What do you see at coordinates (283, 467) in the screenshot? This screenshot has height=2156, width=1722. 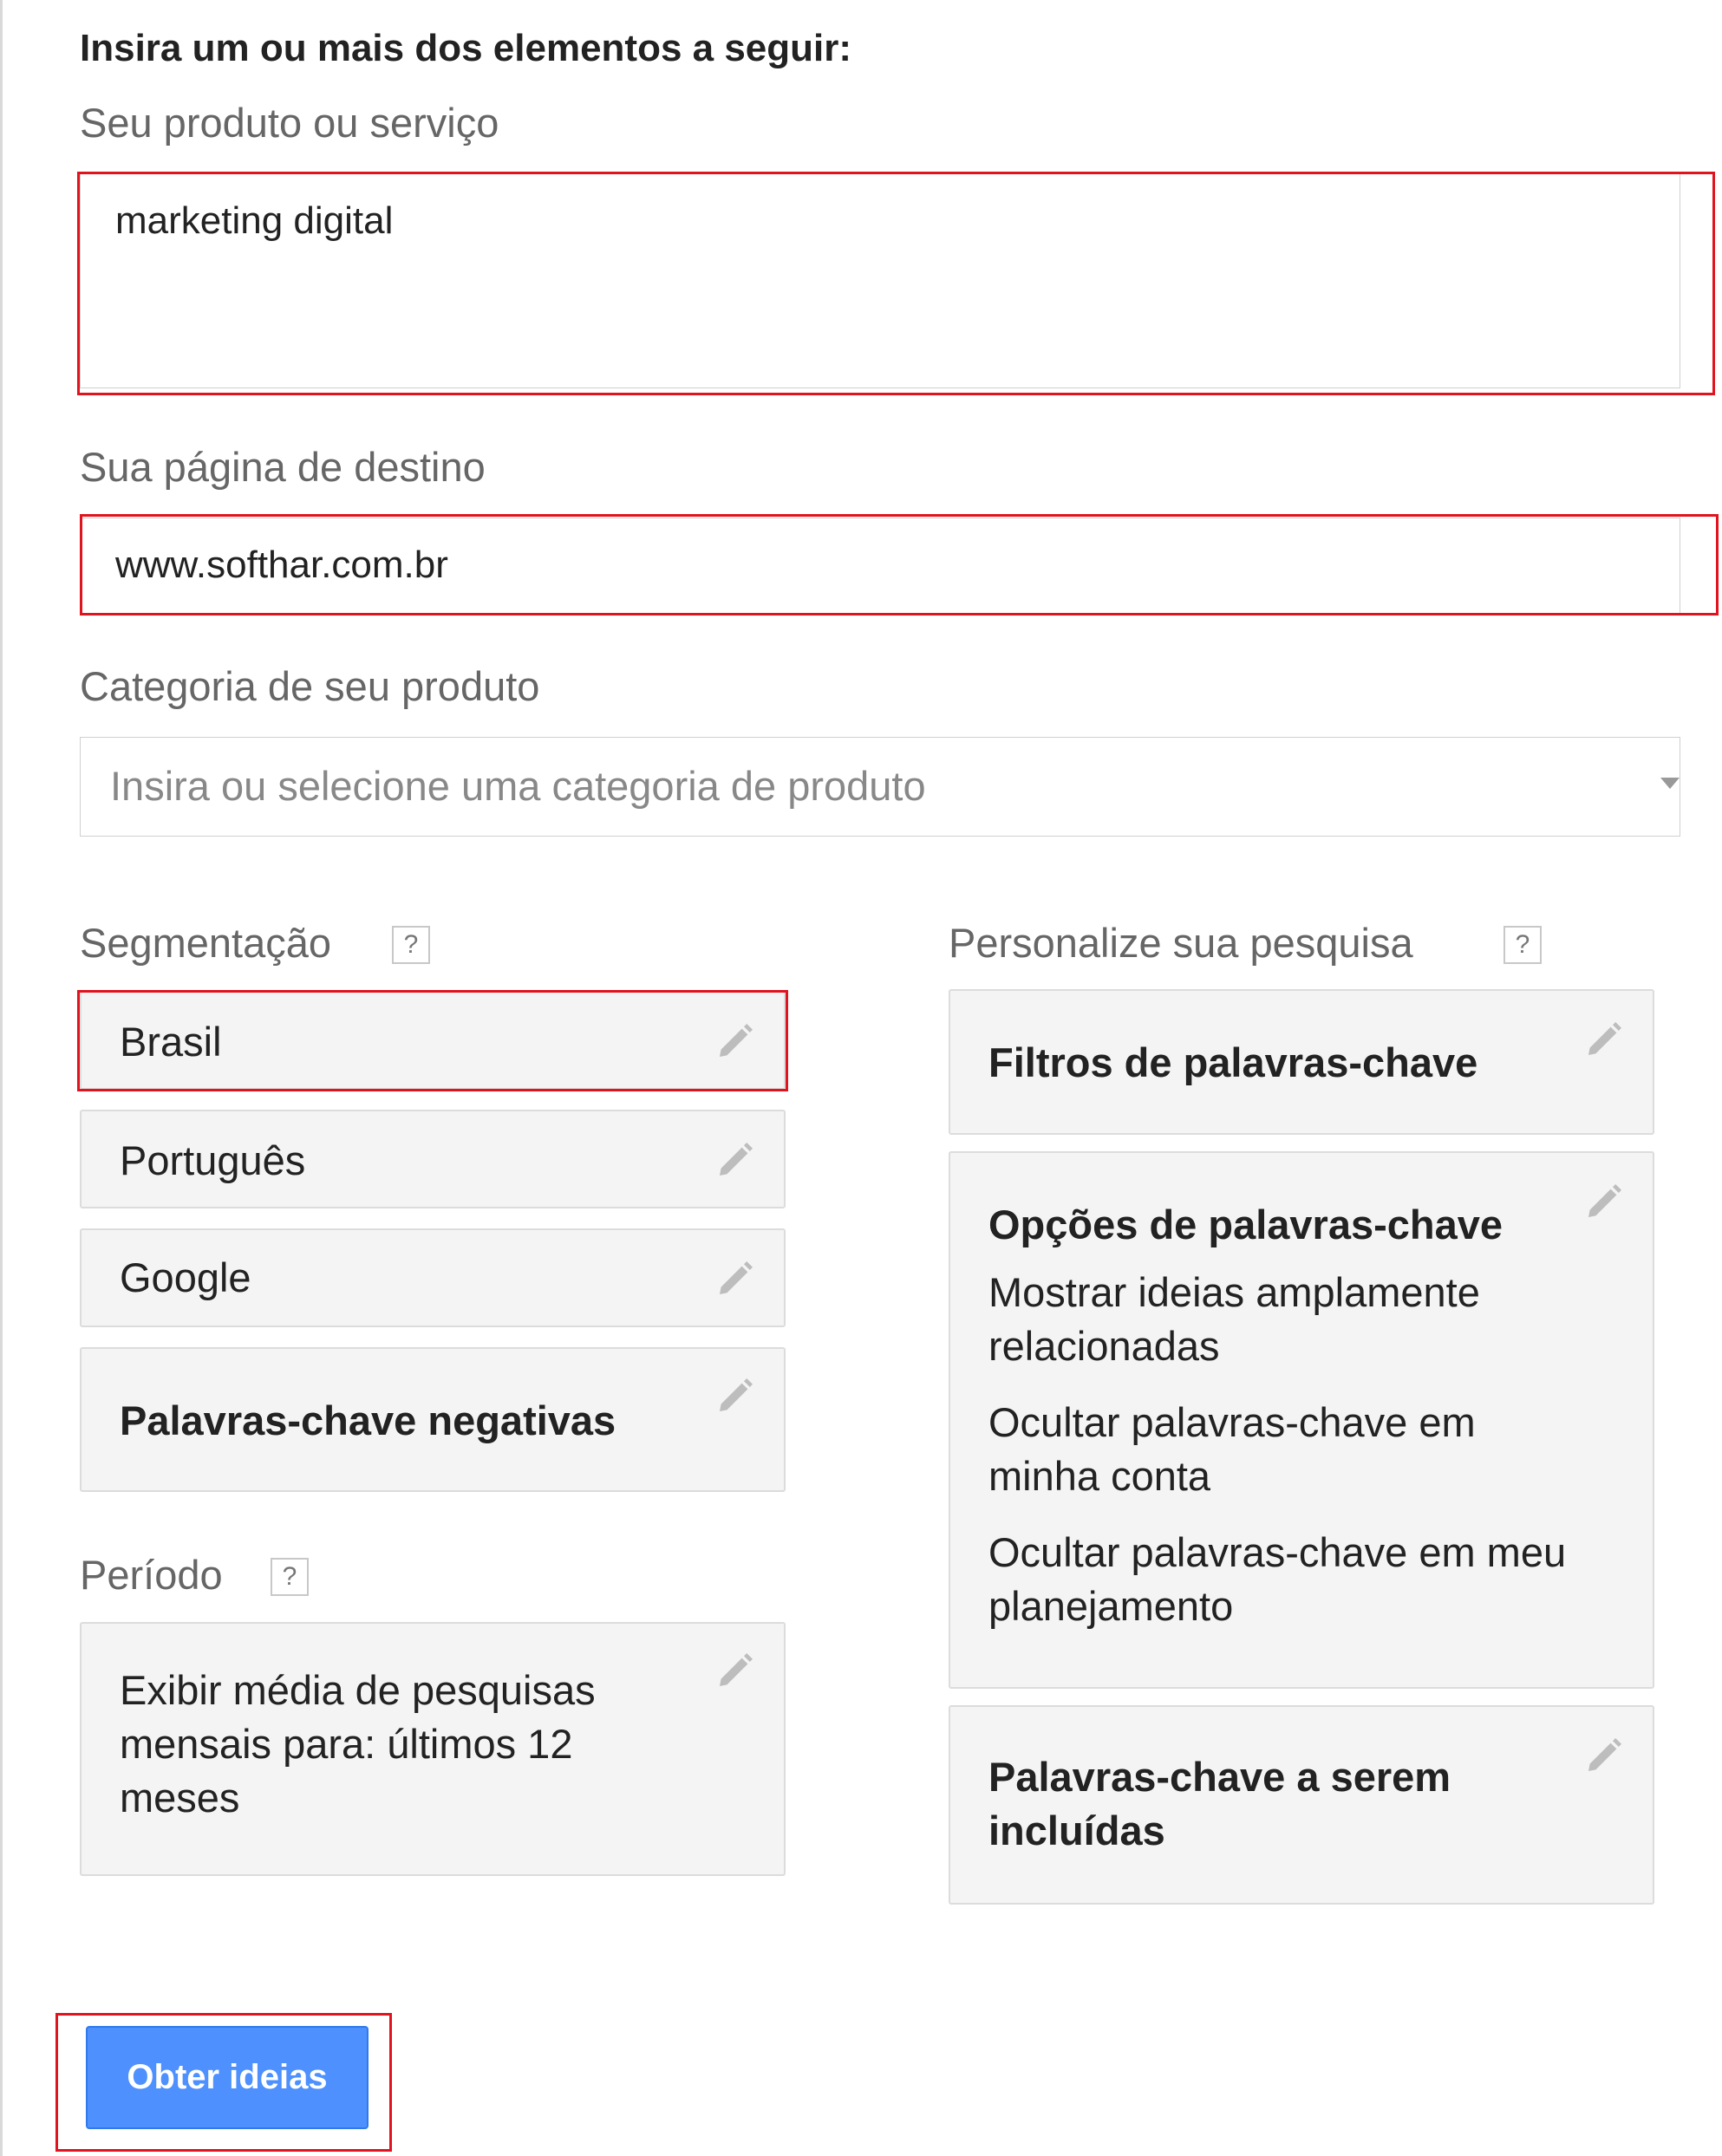 I see `landing-page-label: Sua página de destino` at bounding box center [283, 467].